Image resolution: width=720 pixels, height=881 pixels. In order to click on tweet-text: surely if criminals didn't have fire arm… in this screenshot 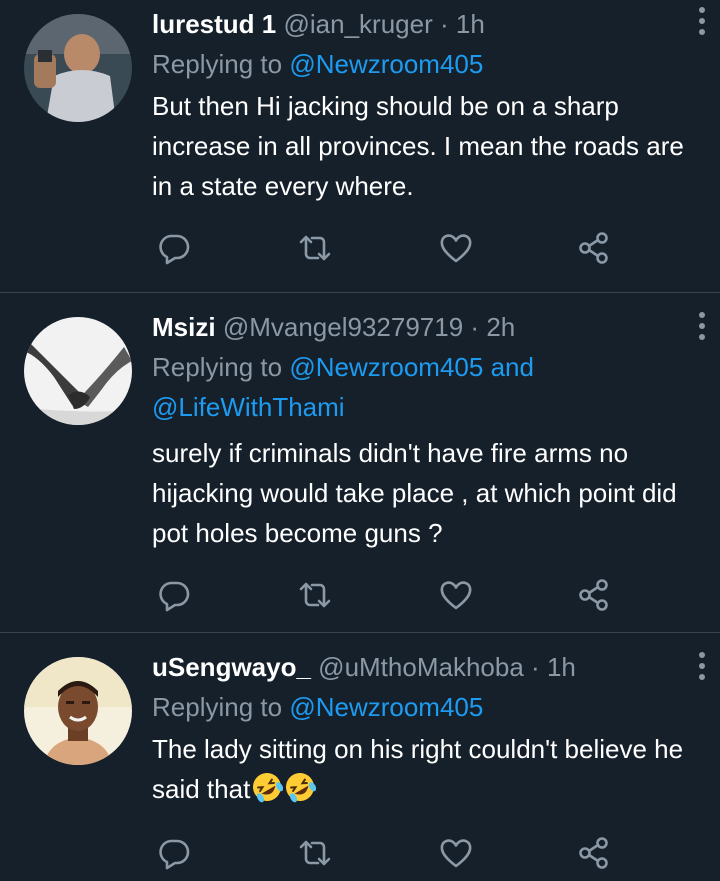, I will do `click(414, 493)`.